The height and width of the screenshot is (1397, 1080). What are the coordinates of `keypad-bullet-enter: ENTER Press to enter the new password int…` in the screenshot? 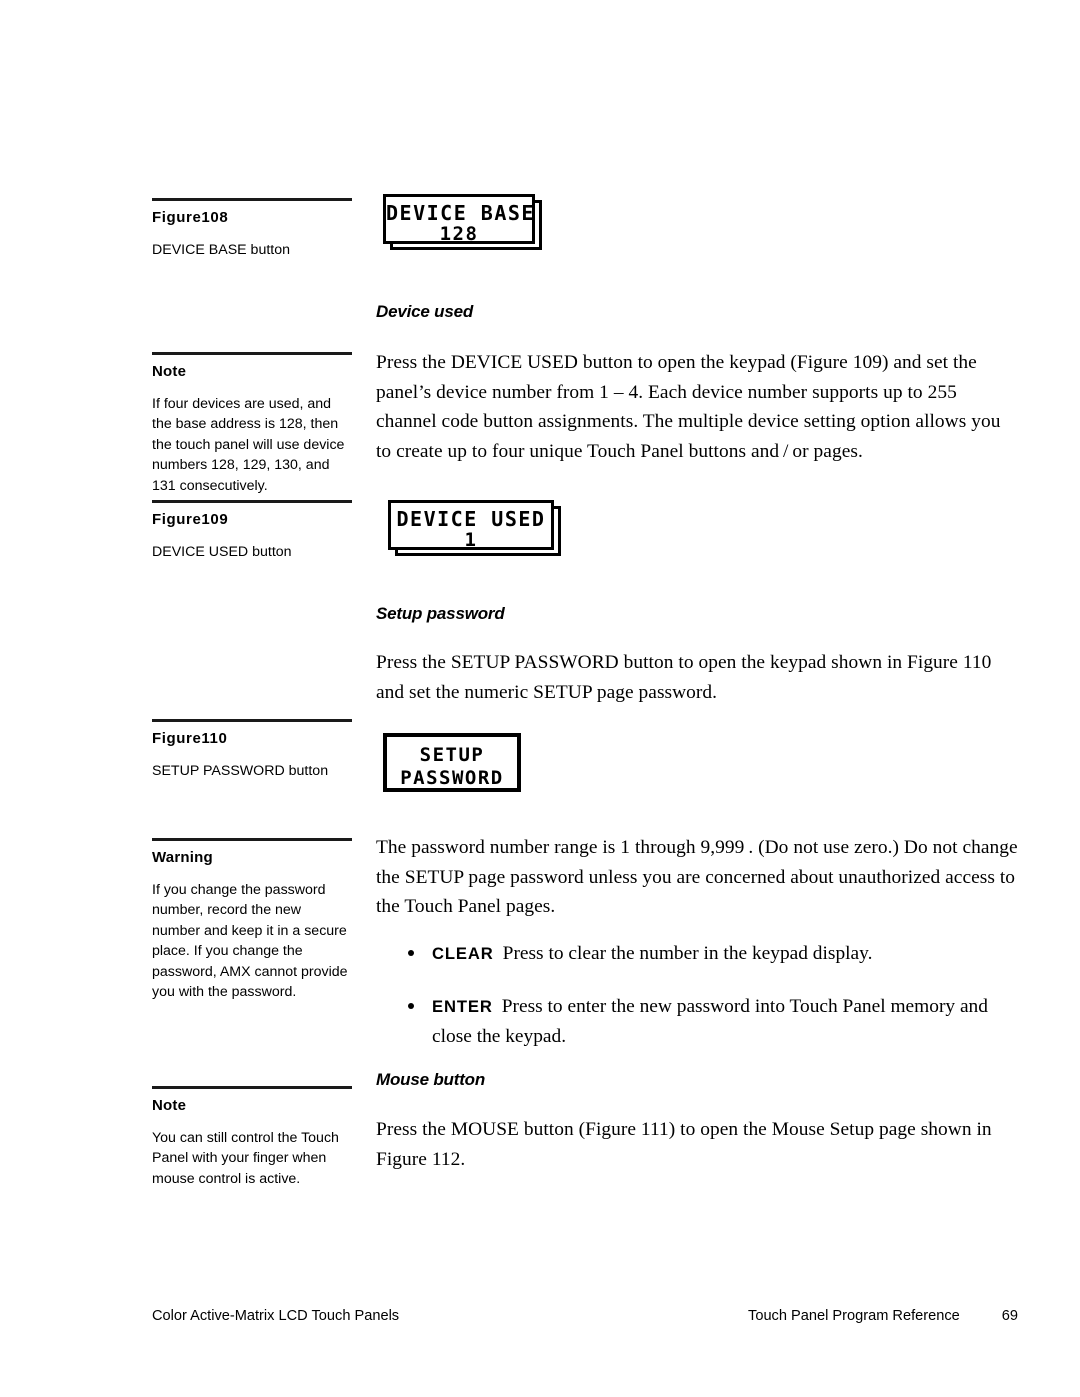 It's located at (697, 1021).